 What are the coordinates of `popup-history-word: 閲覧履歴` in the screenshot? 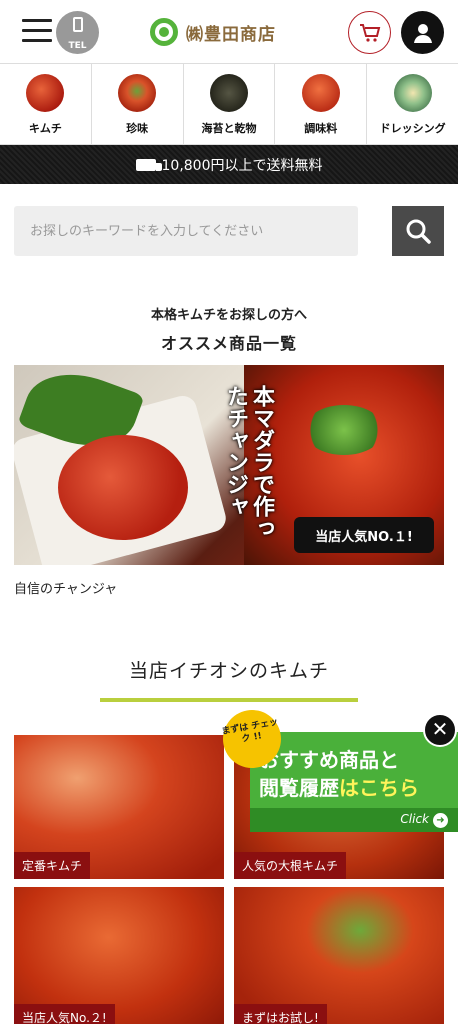 It's located at (299, 788).